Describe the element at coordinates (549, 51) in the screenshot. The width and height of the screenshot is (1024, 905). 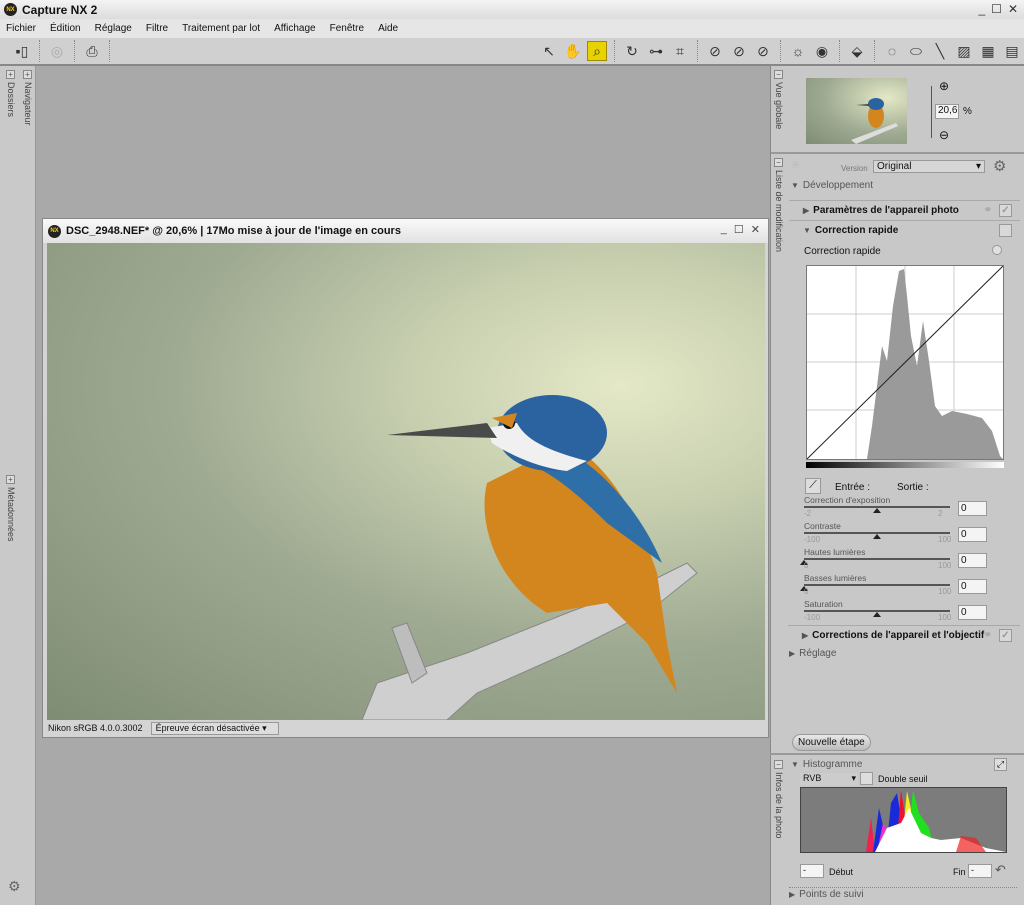
I see `arrow-tool-icon: ↖` at that location.